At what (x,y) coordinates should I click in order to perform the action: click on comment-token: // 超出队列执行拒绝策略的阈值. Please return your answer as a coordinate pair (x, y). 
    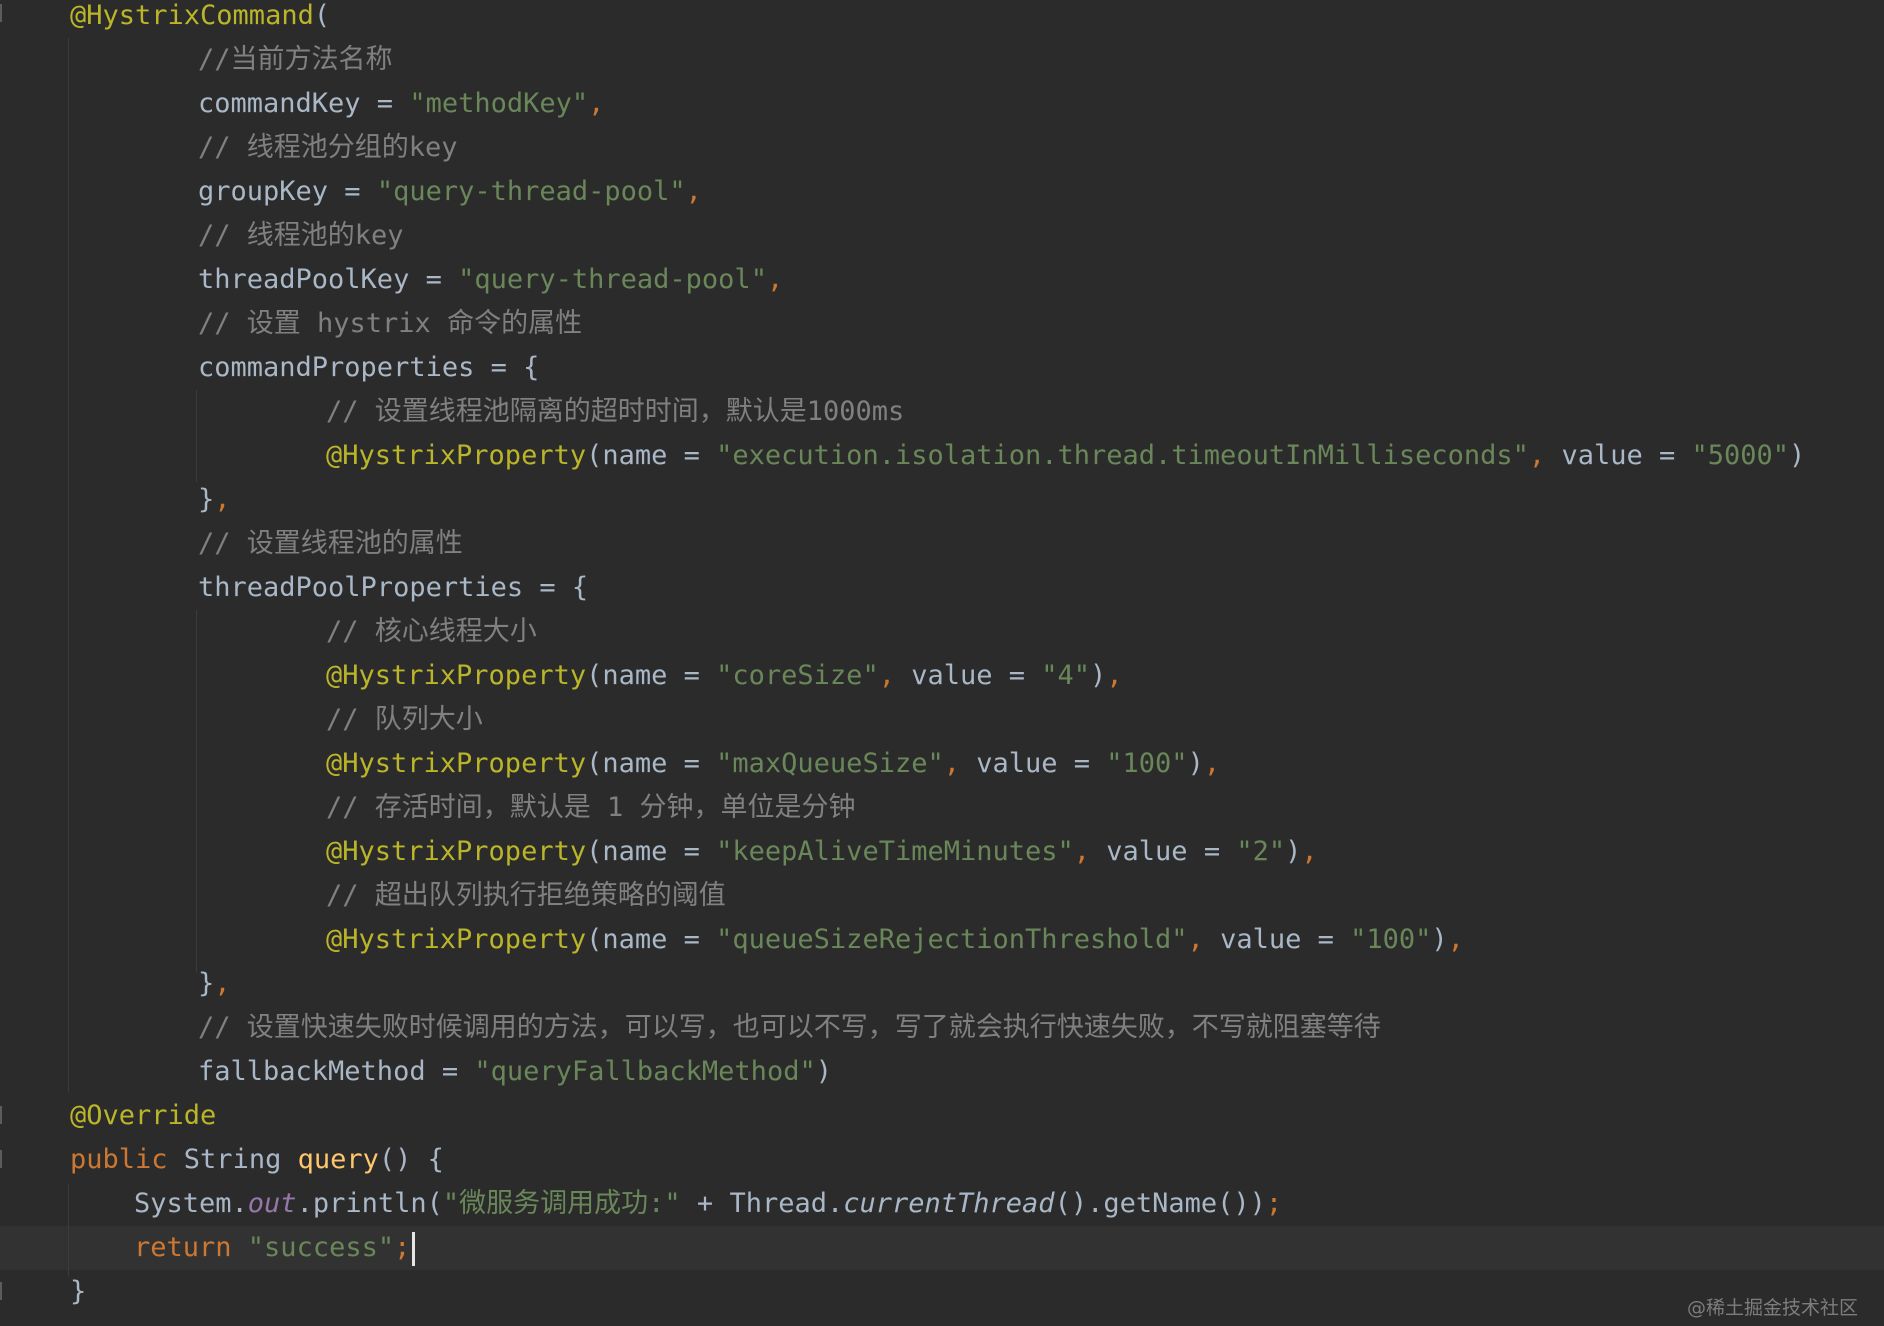
    Looking at the image, I should click on (526, 895).